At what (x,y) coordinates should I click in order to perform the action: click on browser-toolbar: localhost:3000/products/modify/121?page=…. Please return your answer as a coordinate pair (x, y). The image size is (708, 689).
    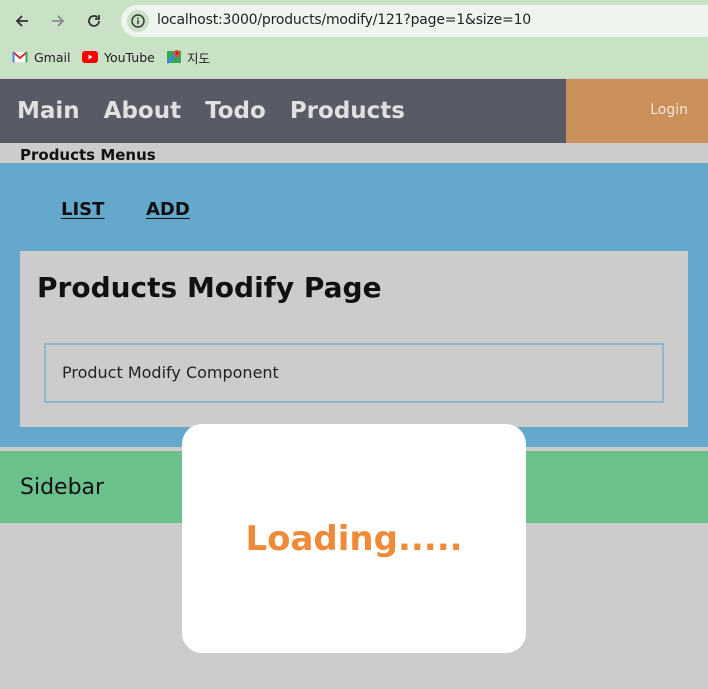
    Looking at the image, I should click on (354, 39).